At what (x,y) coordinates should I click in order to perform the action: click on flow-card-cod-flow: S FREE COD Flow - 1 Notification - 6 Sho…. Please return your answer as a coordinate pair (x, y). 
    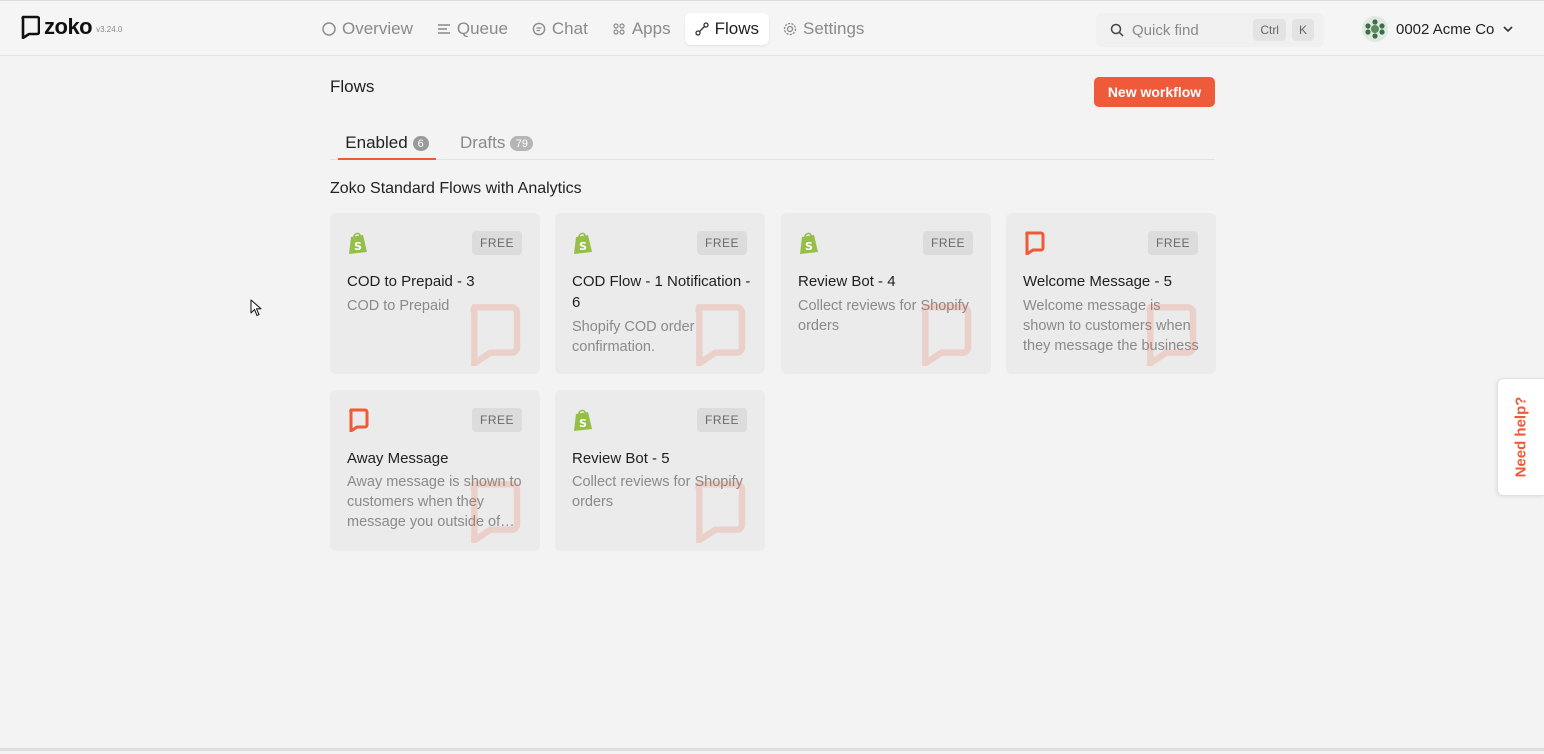
    Looking at the image, I should click on (660, 293).